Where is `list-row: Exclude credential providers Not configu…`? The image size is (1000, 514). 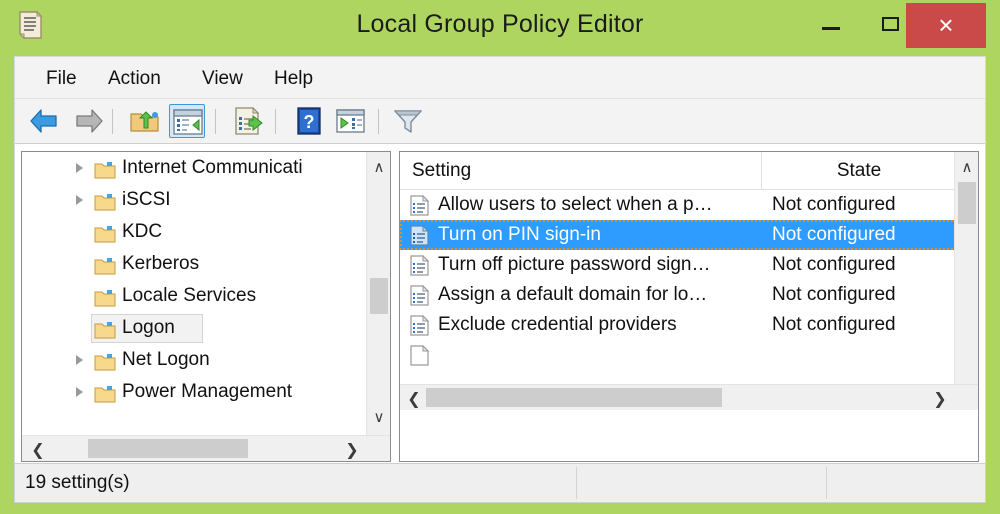
list-row: Exclude credential providers Not configu… is located at coordinates (678, 325).